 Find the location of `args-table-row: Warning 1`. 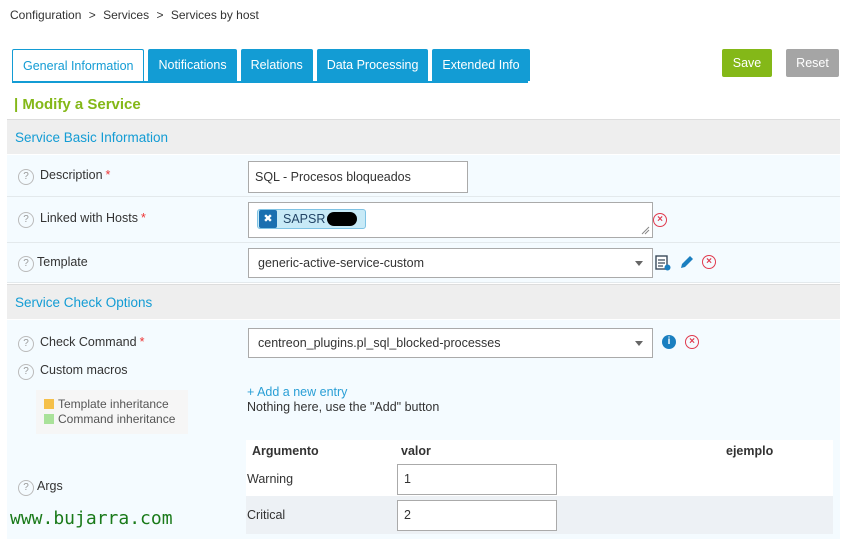

args-table-row: Warning 1 is located at coordinates (539, 478).